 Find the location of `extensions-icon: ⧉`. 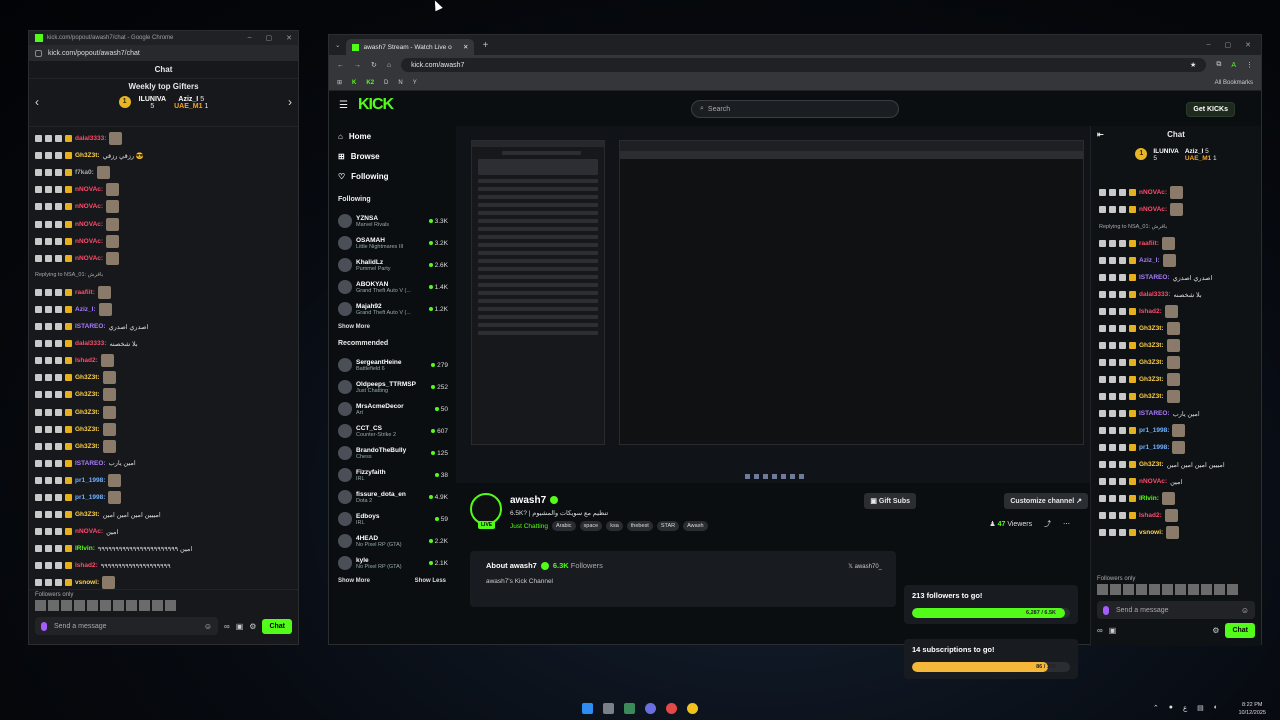

extensions-icon: ⧉ is located at coordinates (1218, 65).